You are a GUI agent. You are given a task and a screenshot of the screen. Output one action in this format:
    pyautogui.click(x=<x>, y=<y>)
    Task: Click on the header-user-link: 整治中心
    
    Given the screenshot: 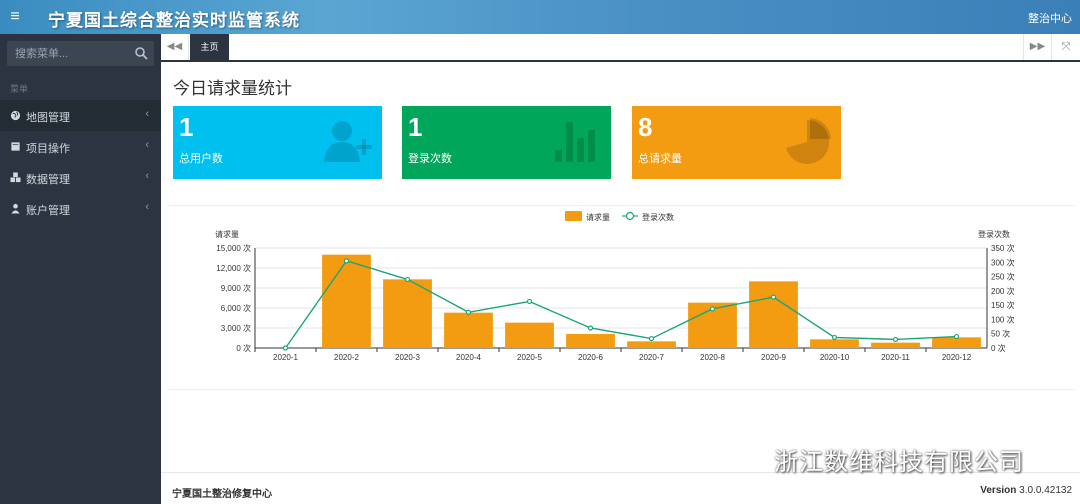 What is the action you would take?
    pyautogui.click(x=1050, y=18)
    